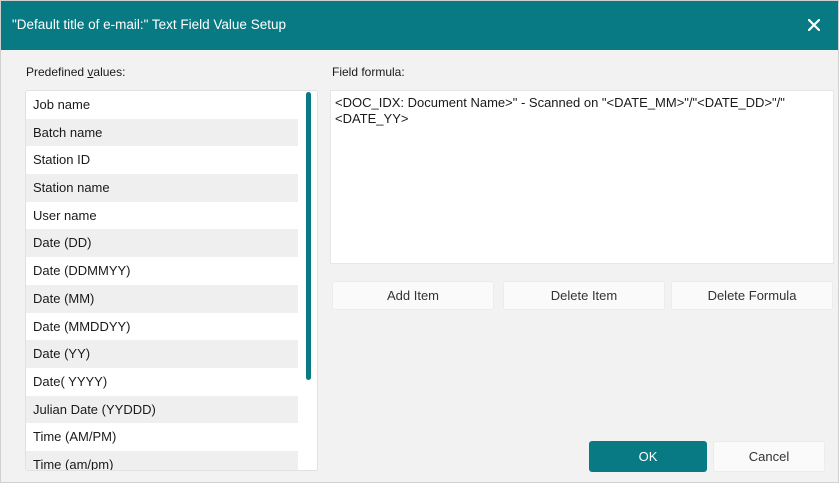 The height and width of the screenshot is (483, 839). What do you see at coordinates (648, 456) in the screenshot?
I see `ok-button: OK` at bounding box center [648, 456].